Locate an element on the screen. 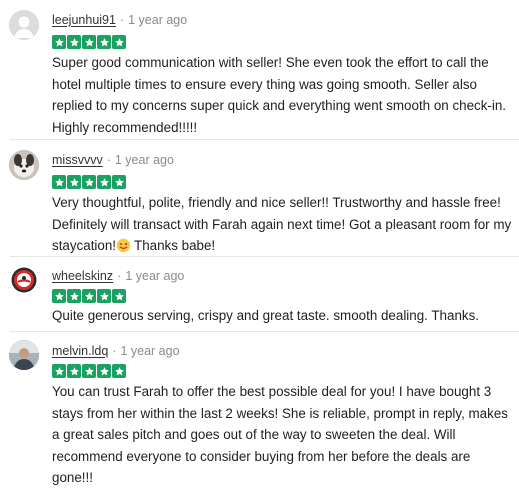 This screenshot has width=519, height=489. reviewer-username: wheelskinz is located at coordinates (82, 276).